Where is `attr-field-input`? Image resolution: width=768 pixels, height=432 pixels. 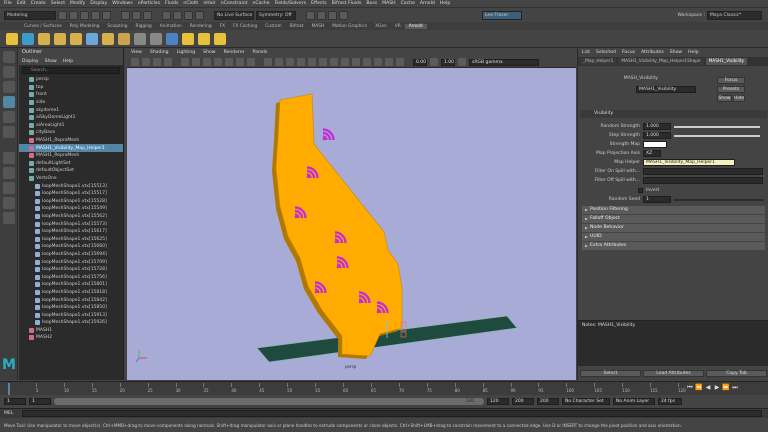
attr-field-input is located at coordinates (703, 180).